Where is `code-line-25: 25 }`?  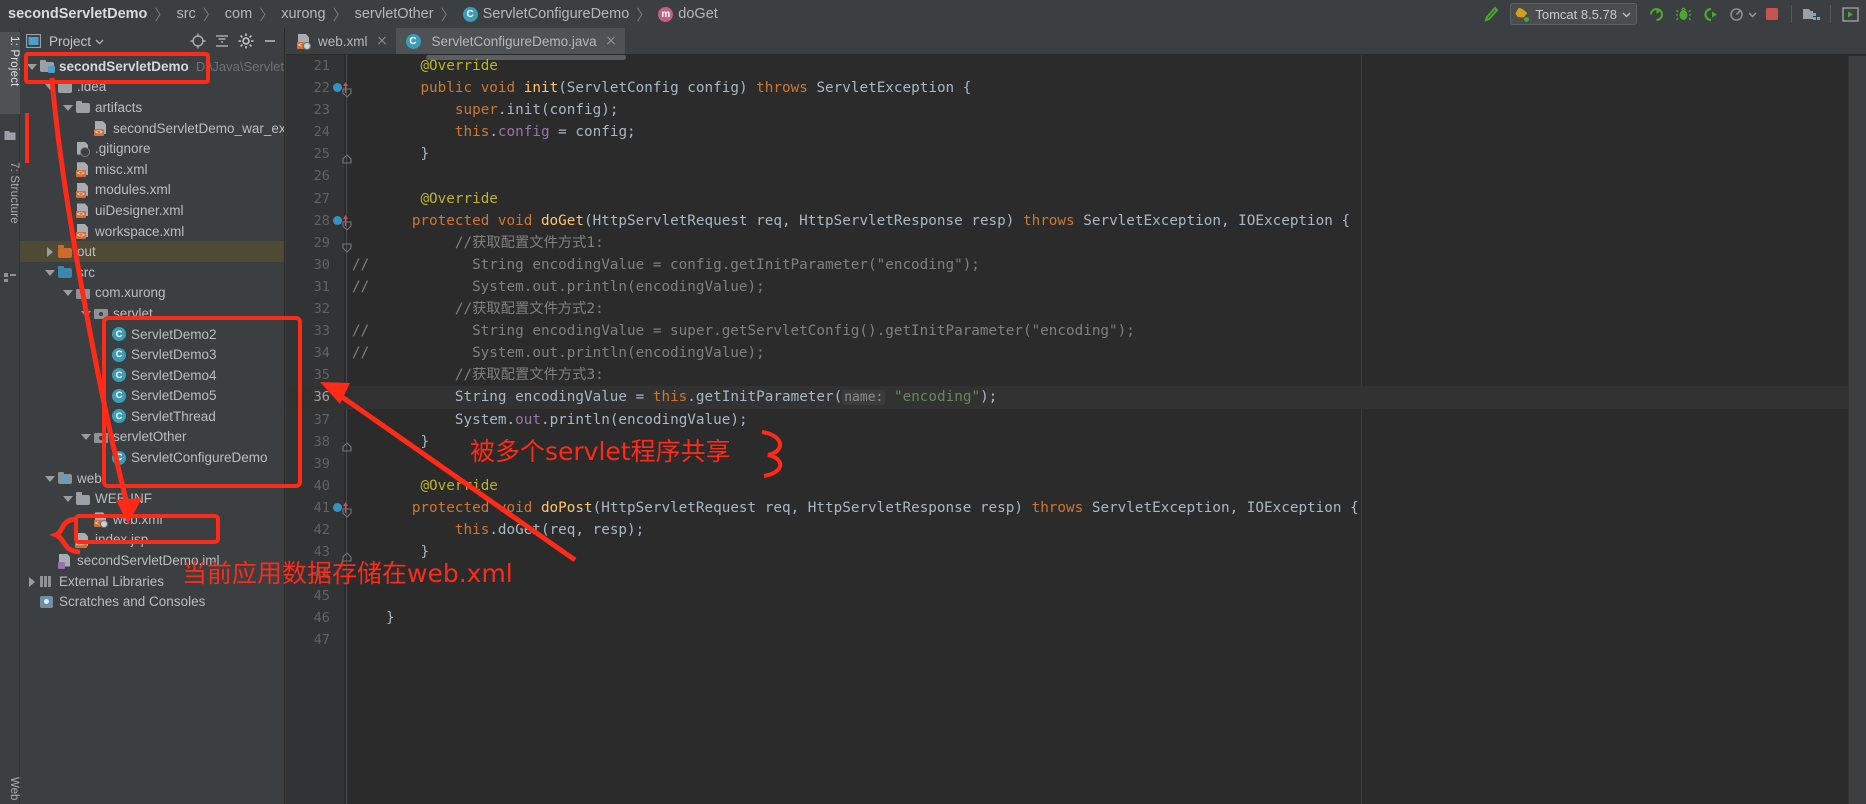
code-line-25: 25 } is located at coordinates (1076, 154).